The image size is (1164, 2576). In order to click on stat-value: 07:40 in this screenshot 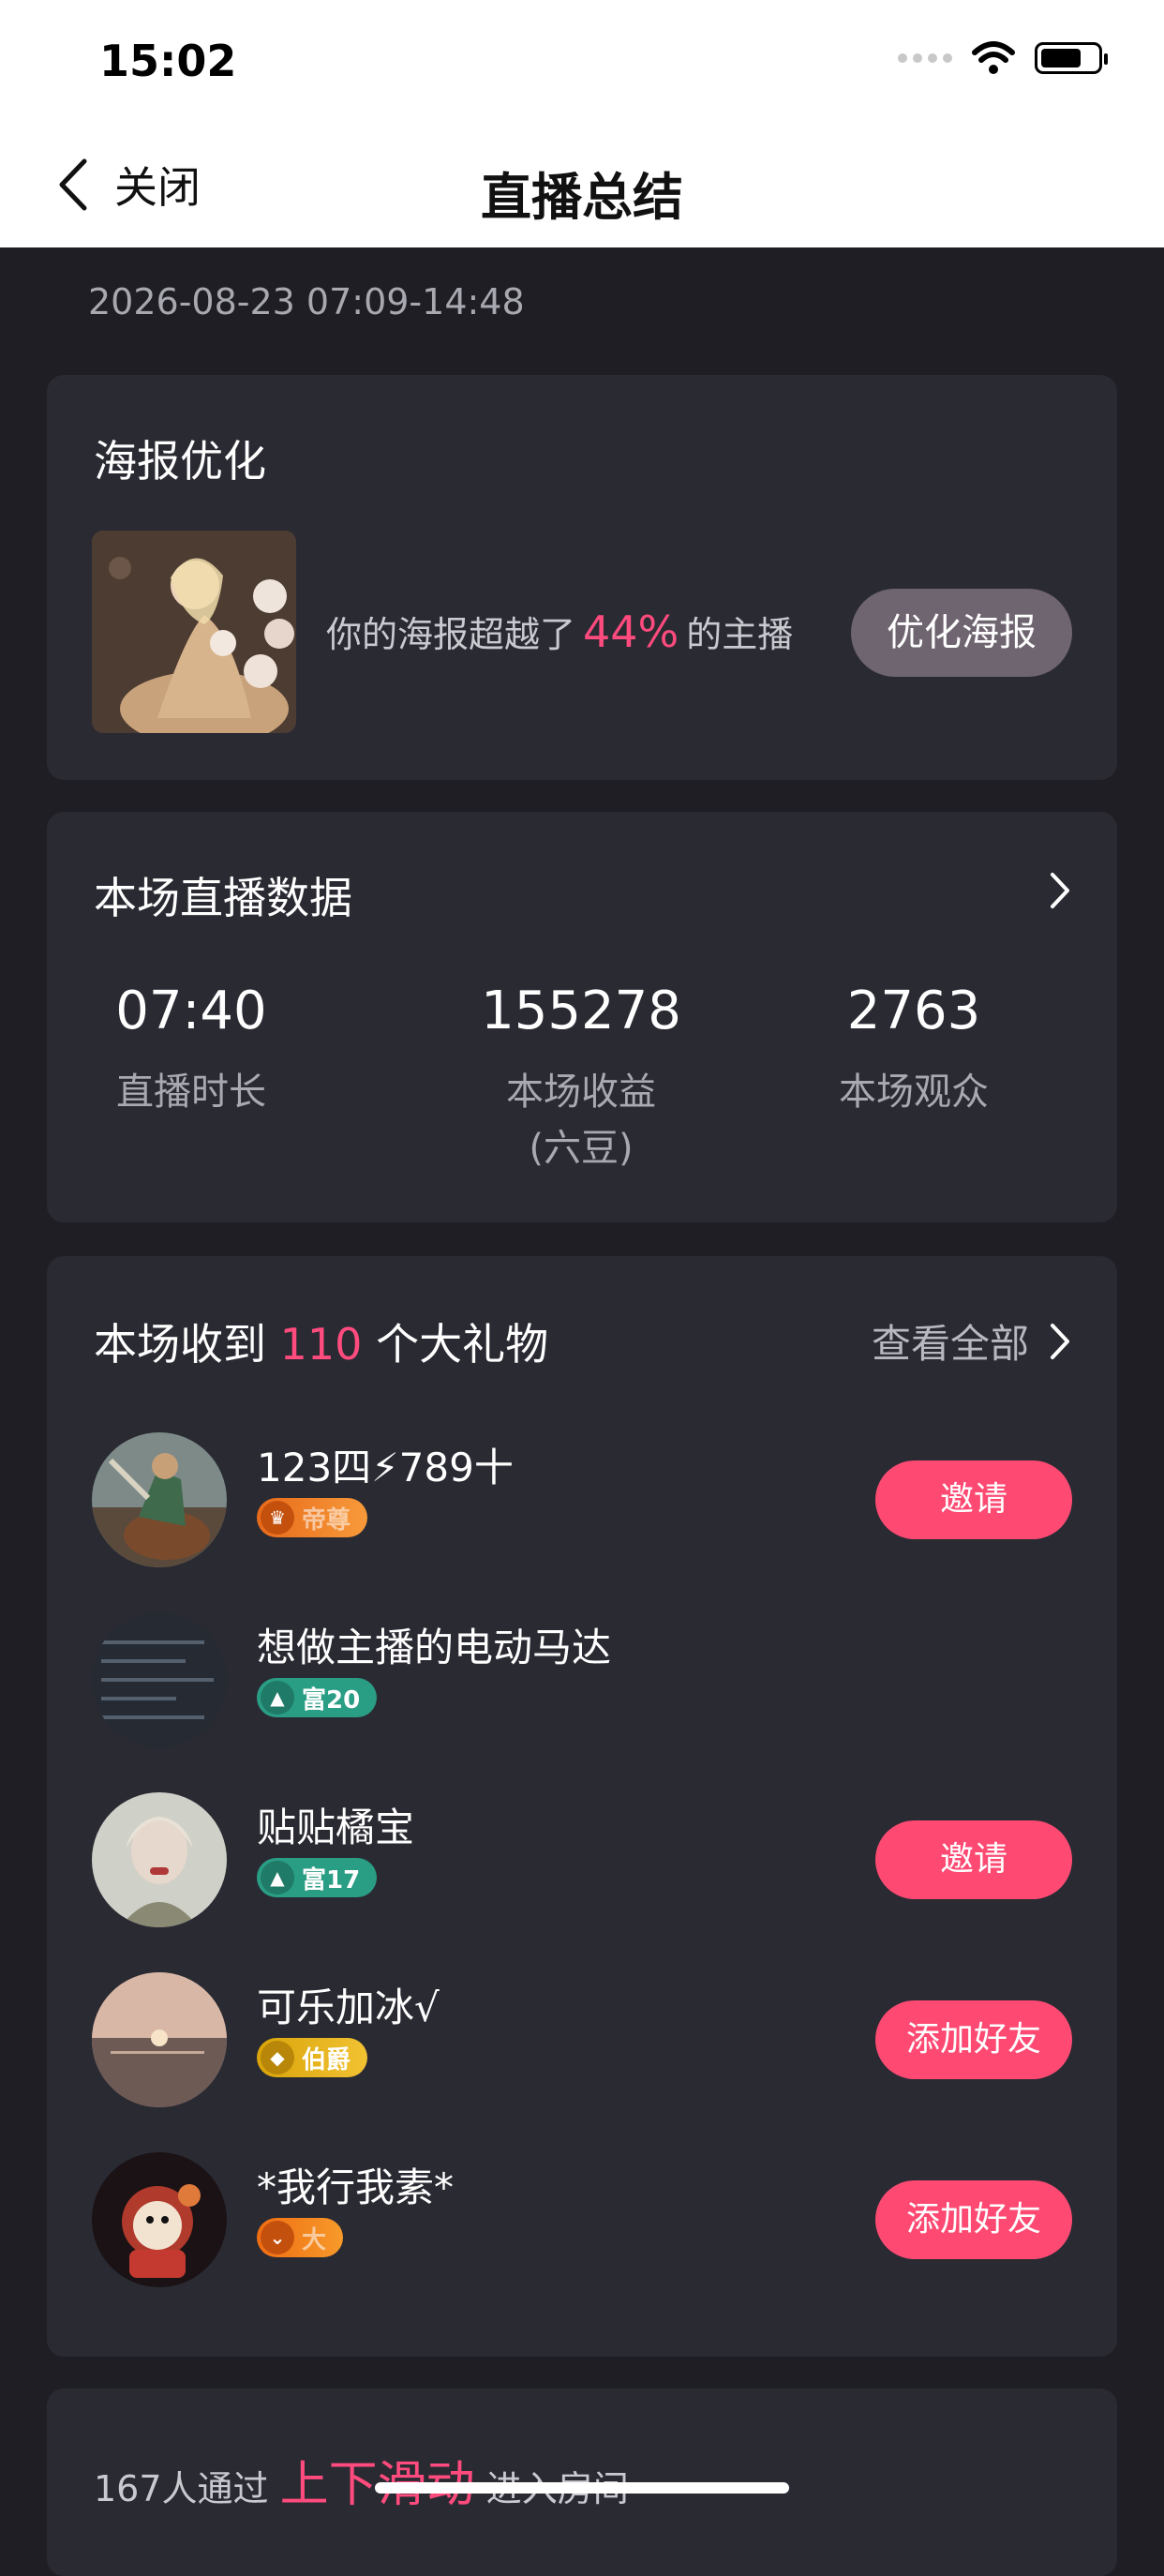, I will do `click(191, 1011)`.